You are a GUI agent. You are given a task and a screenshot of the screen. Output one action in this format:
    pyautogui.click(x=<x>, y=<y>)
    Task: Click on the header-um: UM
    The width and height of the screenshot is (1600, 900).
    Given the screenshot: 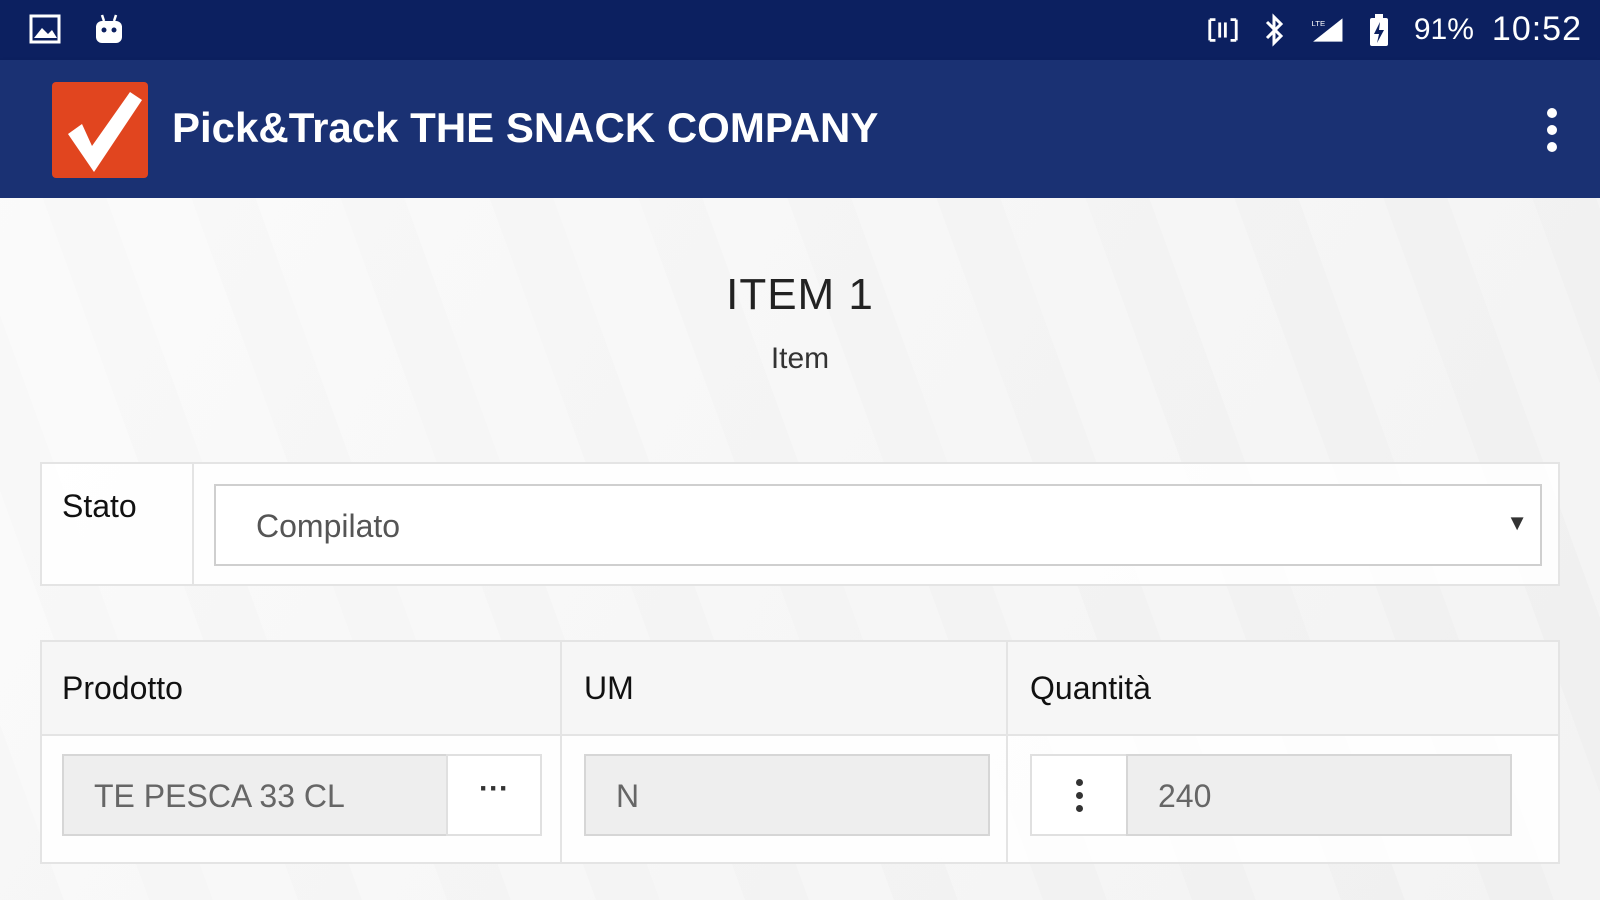 What is the action you would take?
    pyautogui.click(x=609, y=688)
    